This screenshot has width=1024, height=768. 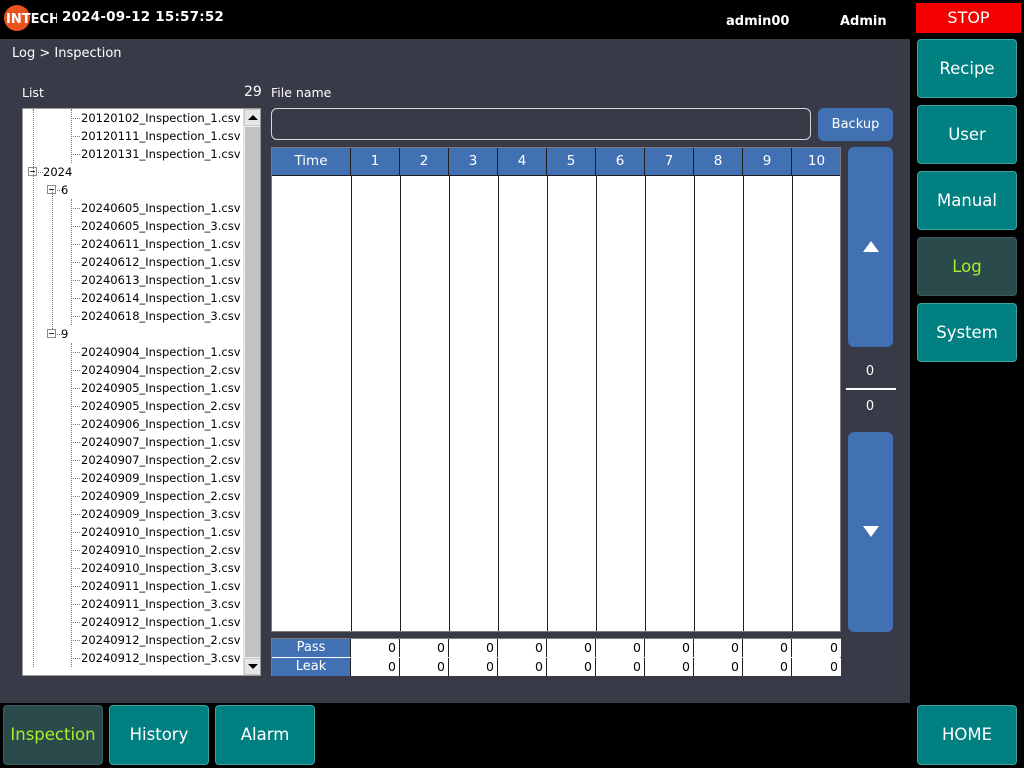 What do you see at coordinates (159, 735) in the screenshot?
I see `tab-history: History` at bounding box center [159, 735].